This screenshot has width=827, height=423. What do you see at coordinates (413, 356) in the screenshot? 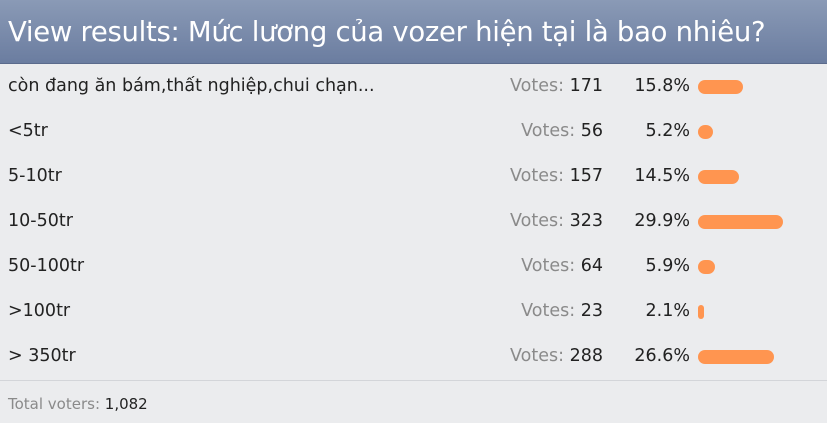
I see `poll-option-row: > 350tr Votes: 288 26.6%` at bounding box center [413, 356].